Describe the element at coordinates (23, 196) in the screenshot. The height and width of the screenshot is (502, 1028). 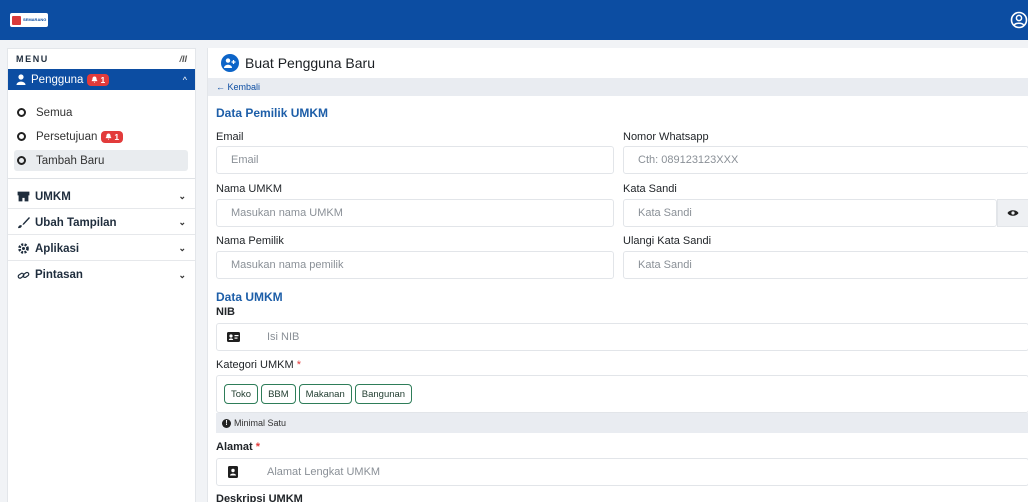
I see `store-icon` at that location.